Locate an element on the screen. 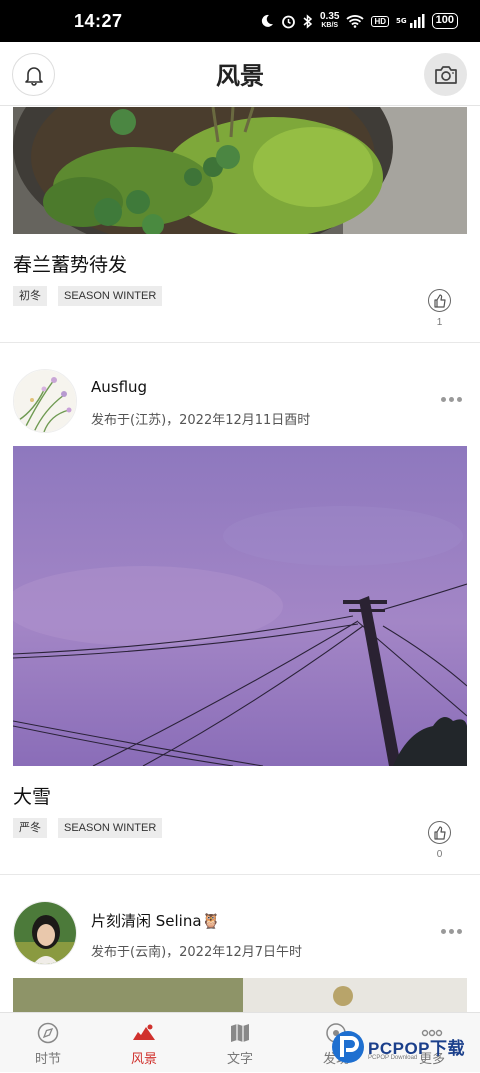  compass-icon is located at coordinates (48, 1033).